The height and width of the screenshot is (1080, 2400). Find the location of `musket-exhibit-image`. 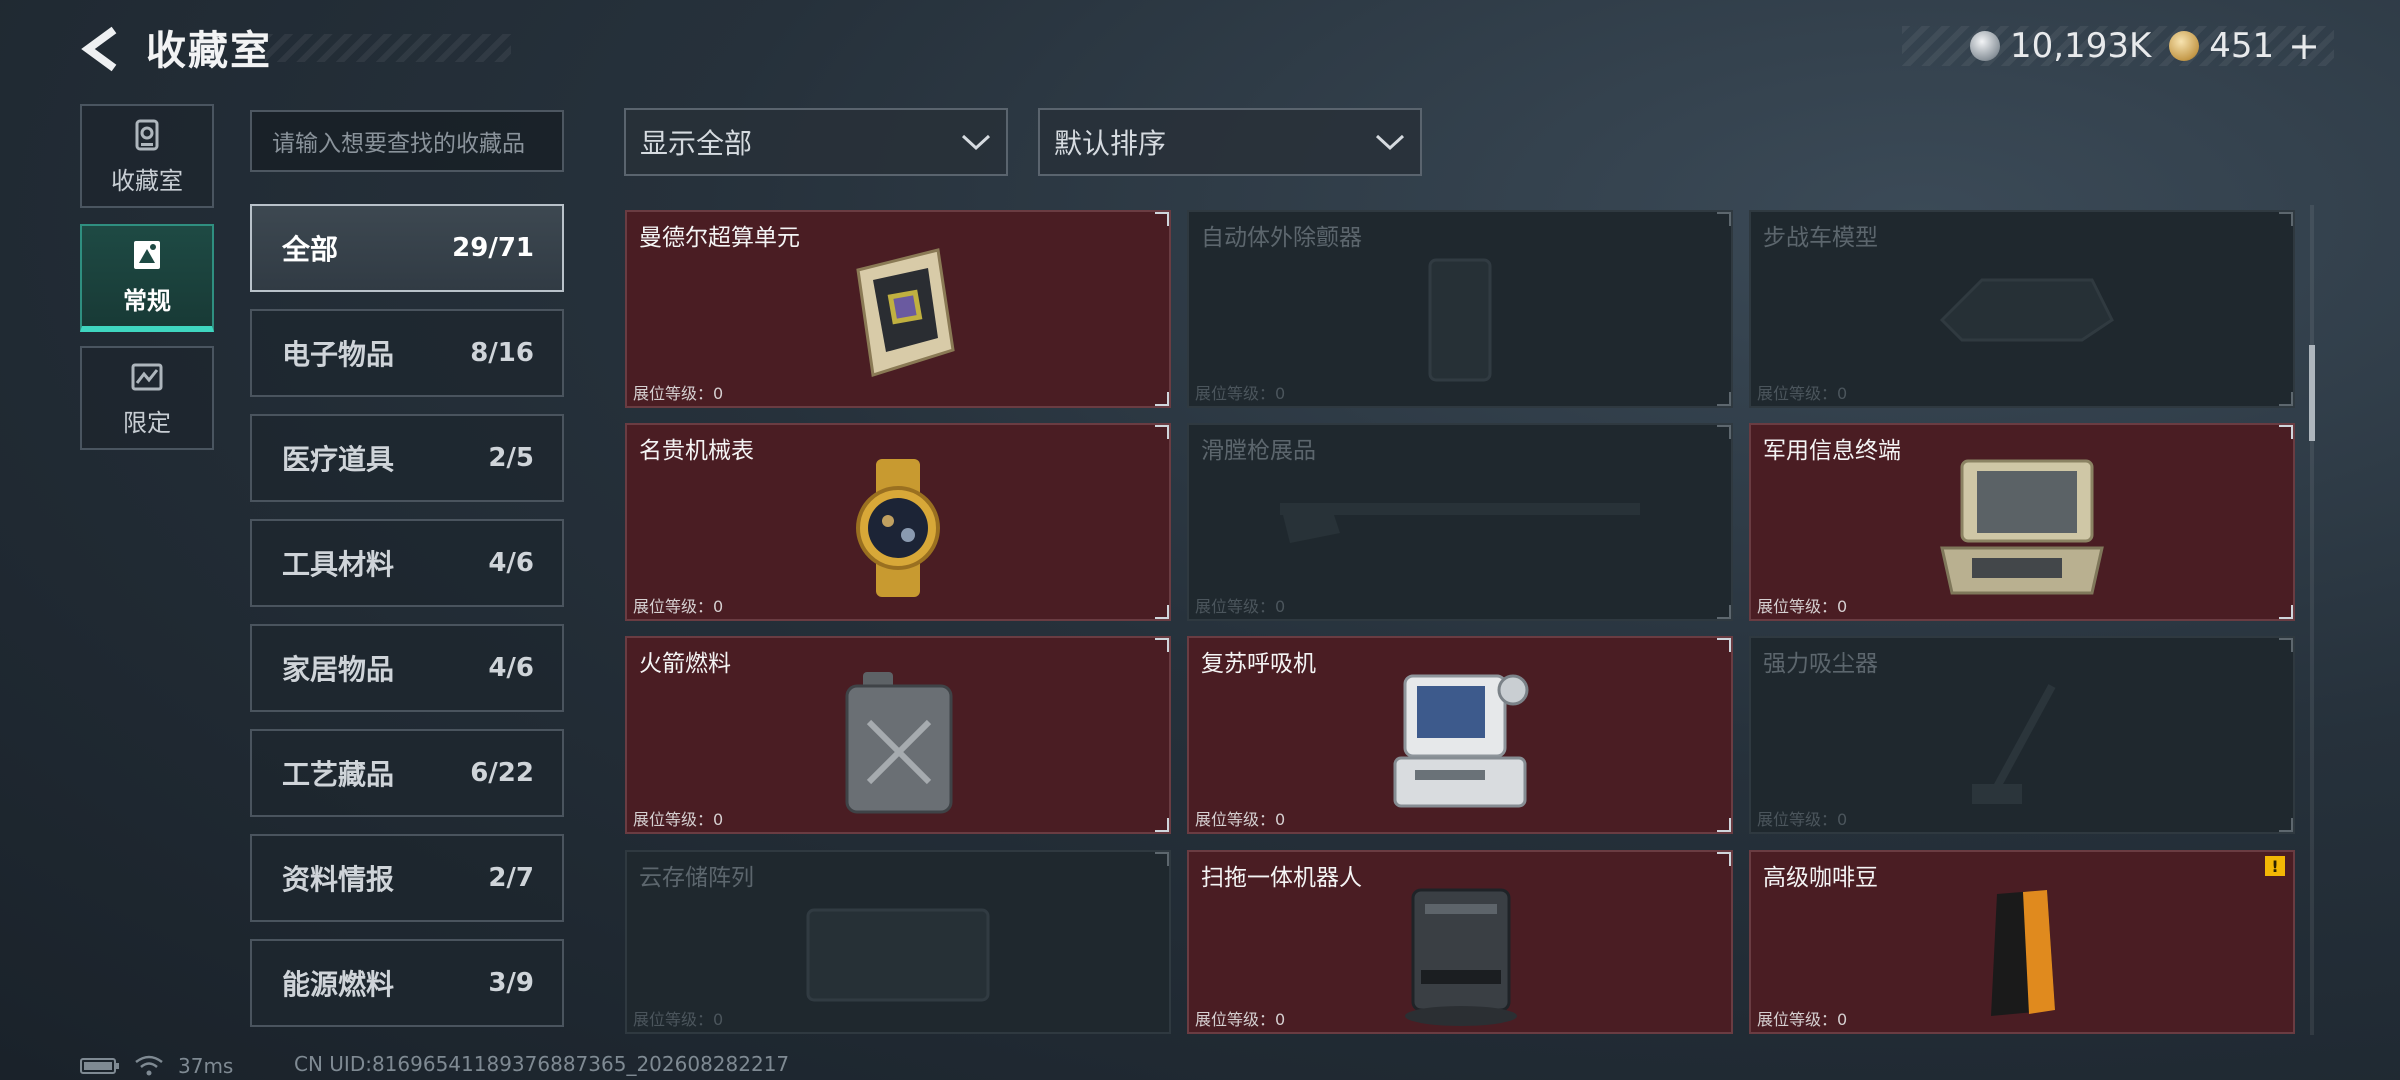

musket-exhibit-image is located at coordinates (1460, 523).